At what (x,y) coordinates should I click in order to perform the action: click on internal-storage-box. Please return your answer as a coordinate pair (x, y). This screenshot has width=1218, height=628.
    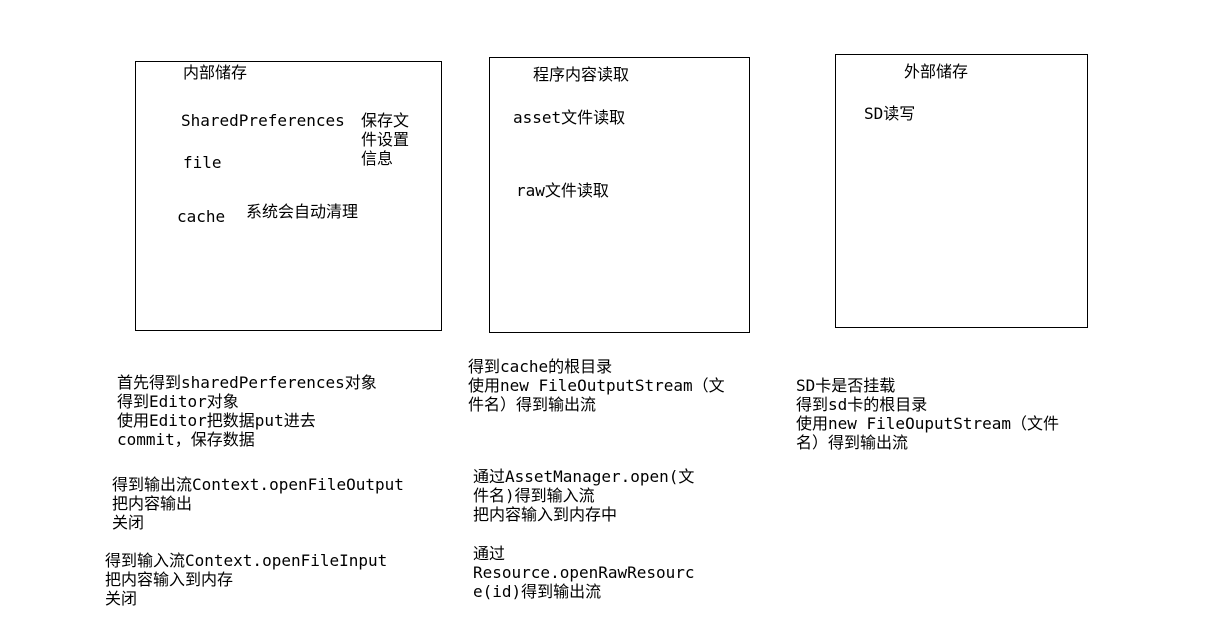
    Looking at the image, I should click on (288, 196).